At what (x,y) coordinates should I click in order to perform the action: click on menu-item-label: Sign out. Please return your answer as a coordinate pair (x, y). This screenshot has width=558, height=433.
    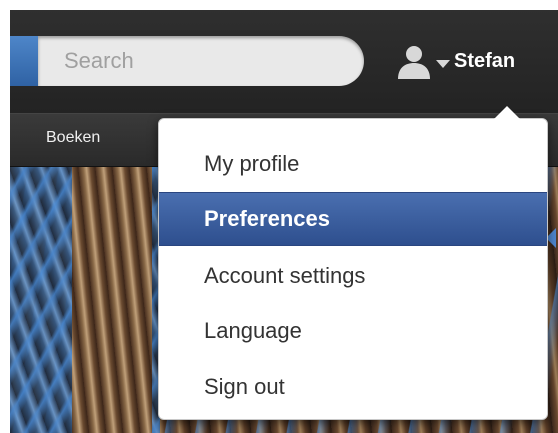
    Looking at the image, I should click on (244, 386).